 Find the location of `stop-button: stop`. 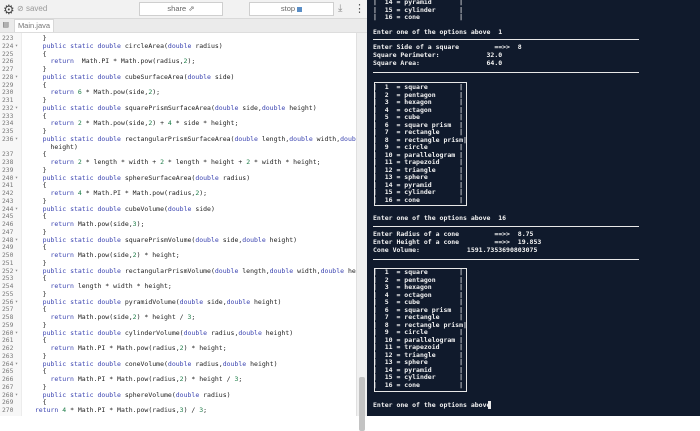

stop-button: stop is located at coordinates (291, 9).